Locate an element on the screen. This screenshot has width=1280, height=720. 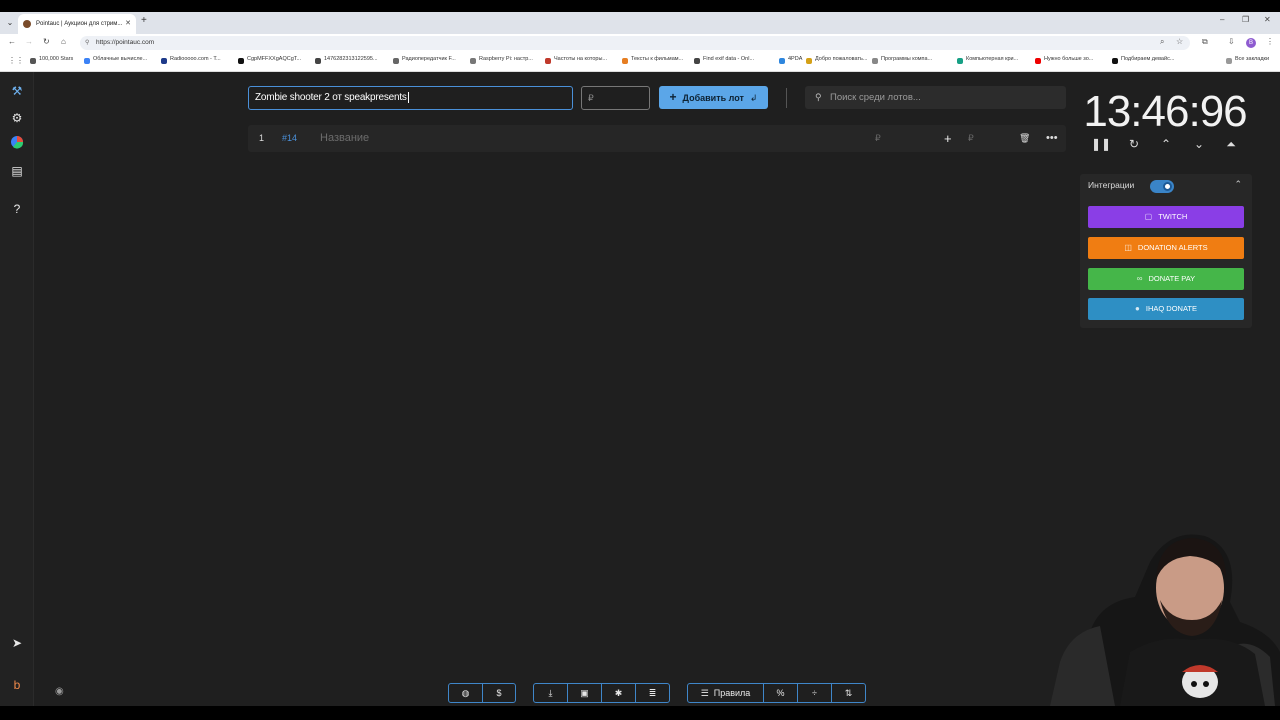
streamer-webcam-overlay is located at coordinates (1160, 614).